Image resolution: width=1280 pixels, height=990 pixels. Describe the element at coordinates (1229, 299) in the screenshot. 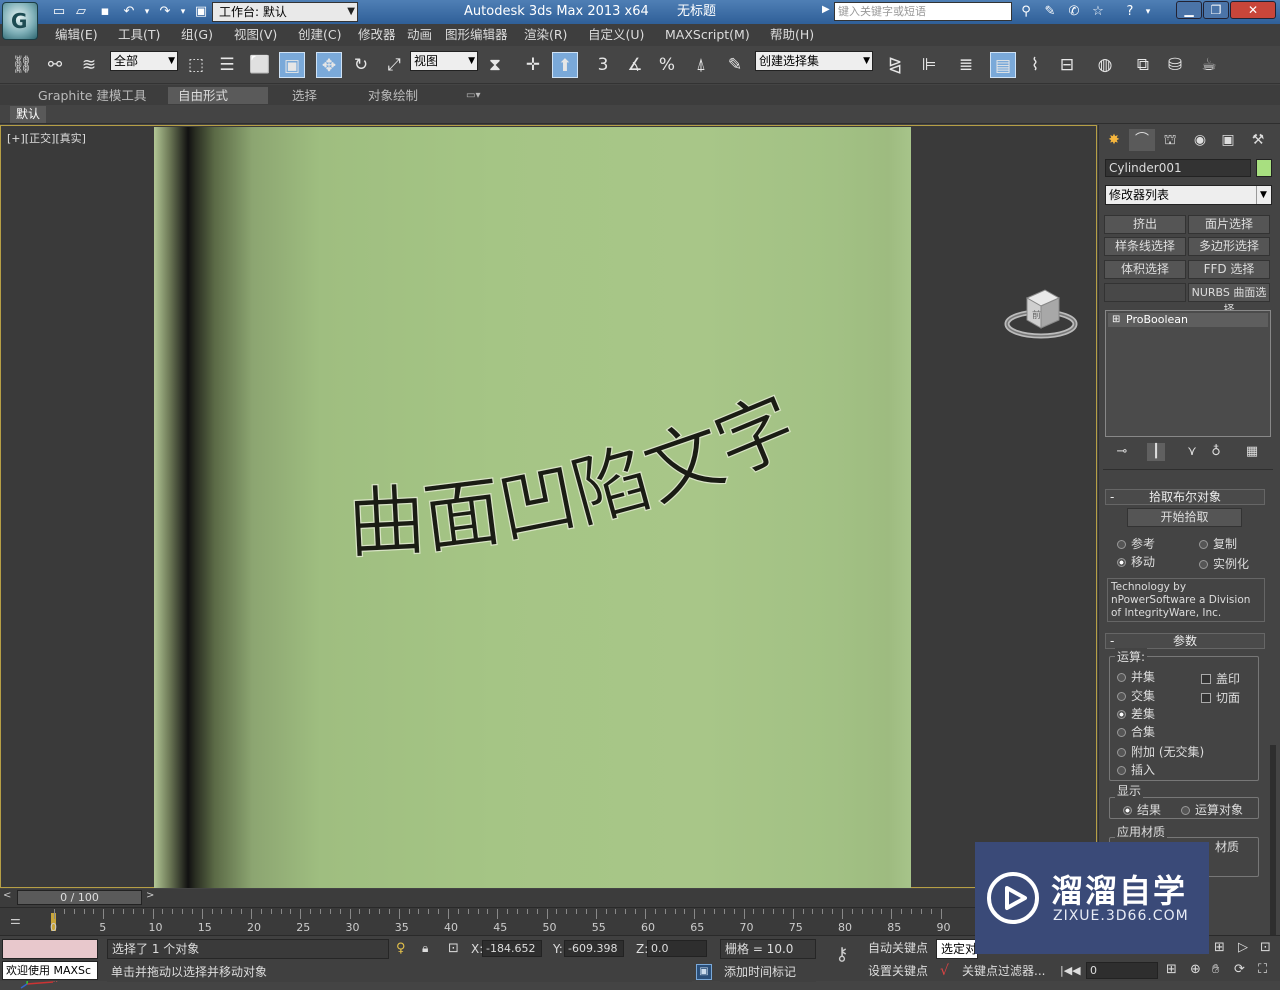

I see `nurbs-surface-select-button: NURBS 曲面选择` at that location.